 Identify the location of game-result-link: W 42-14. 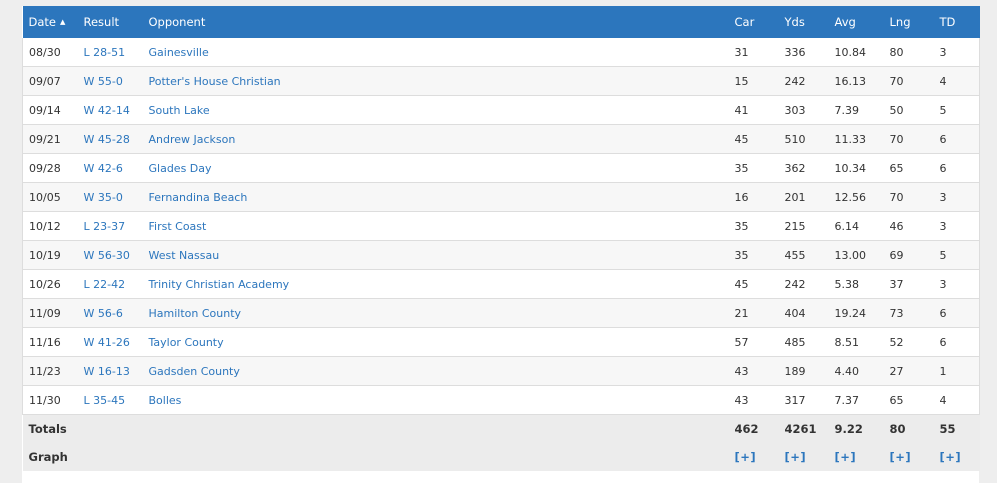
(110, 110).